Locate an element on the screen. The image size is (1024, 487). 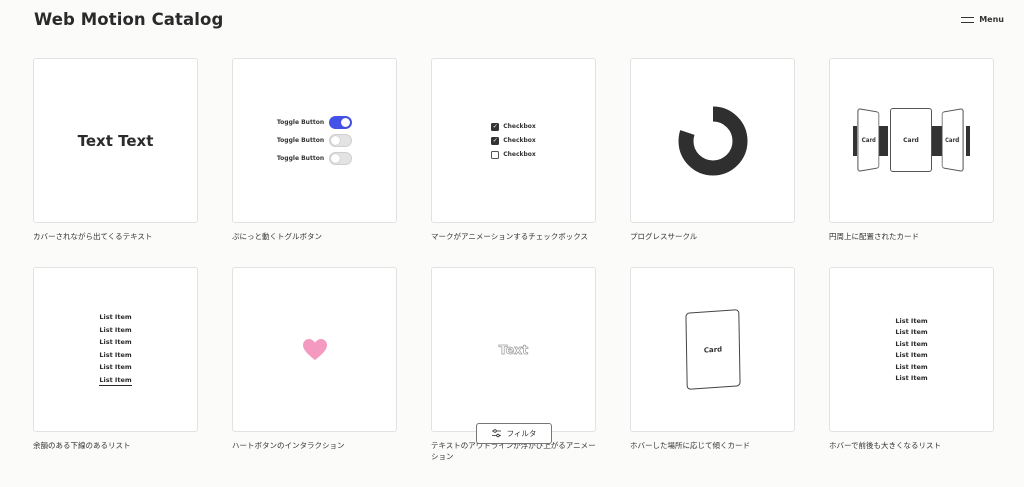
catalog-item: Text Text カバーされながら出てくるテキスト is located at coordinates (115, 162).